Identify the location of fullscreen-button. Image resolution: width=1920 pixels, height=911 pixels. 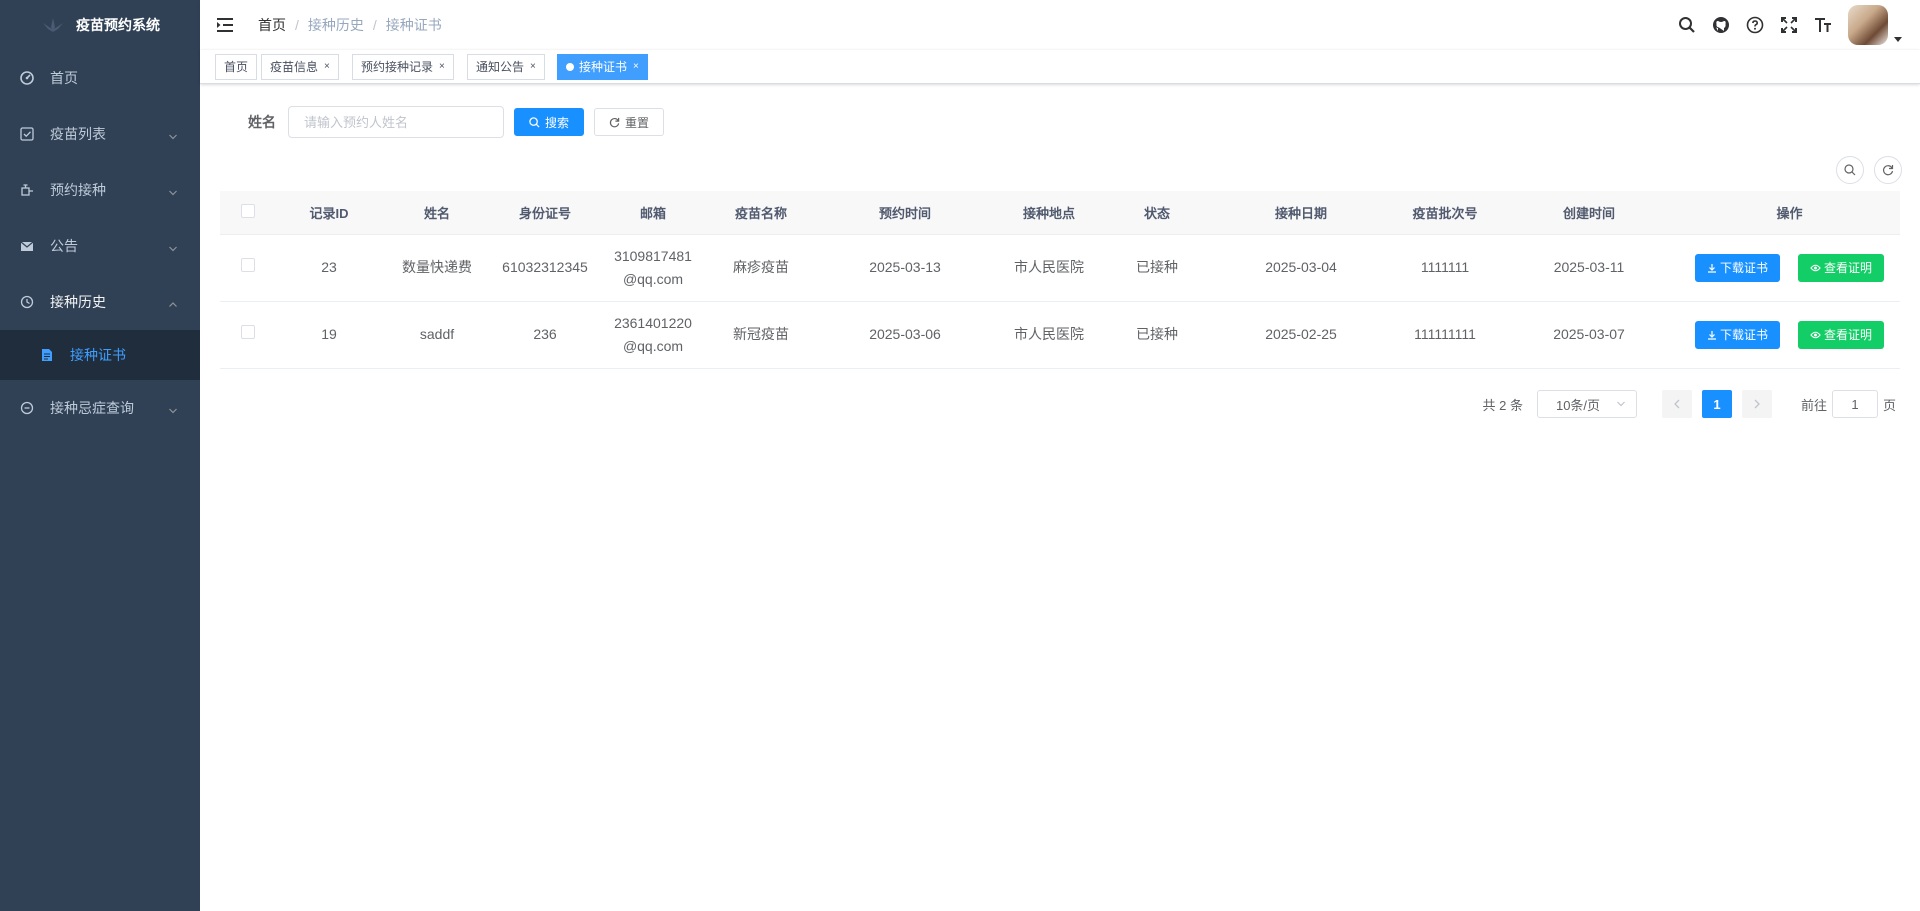
(1789, 25).